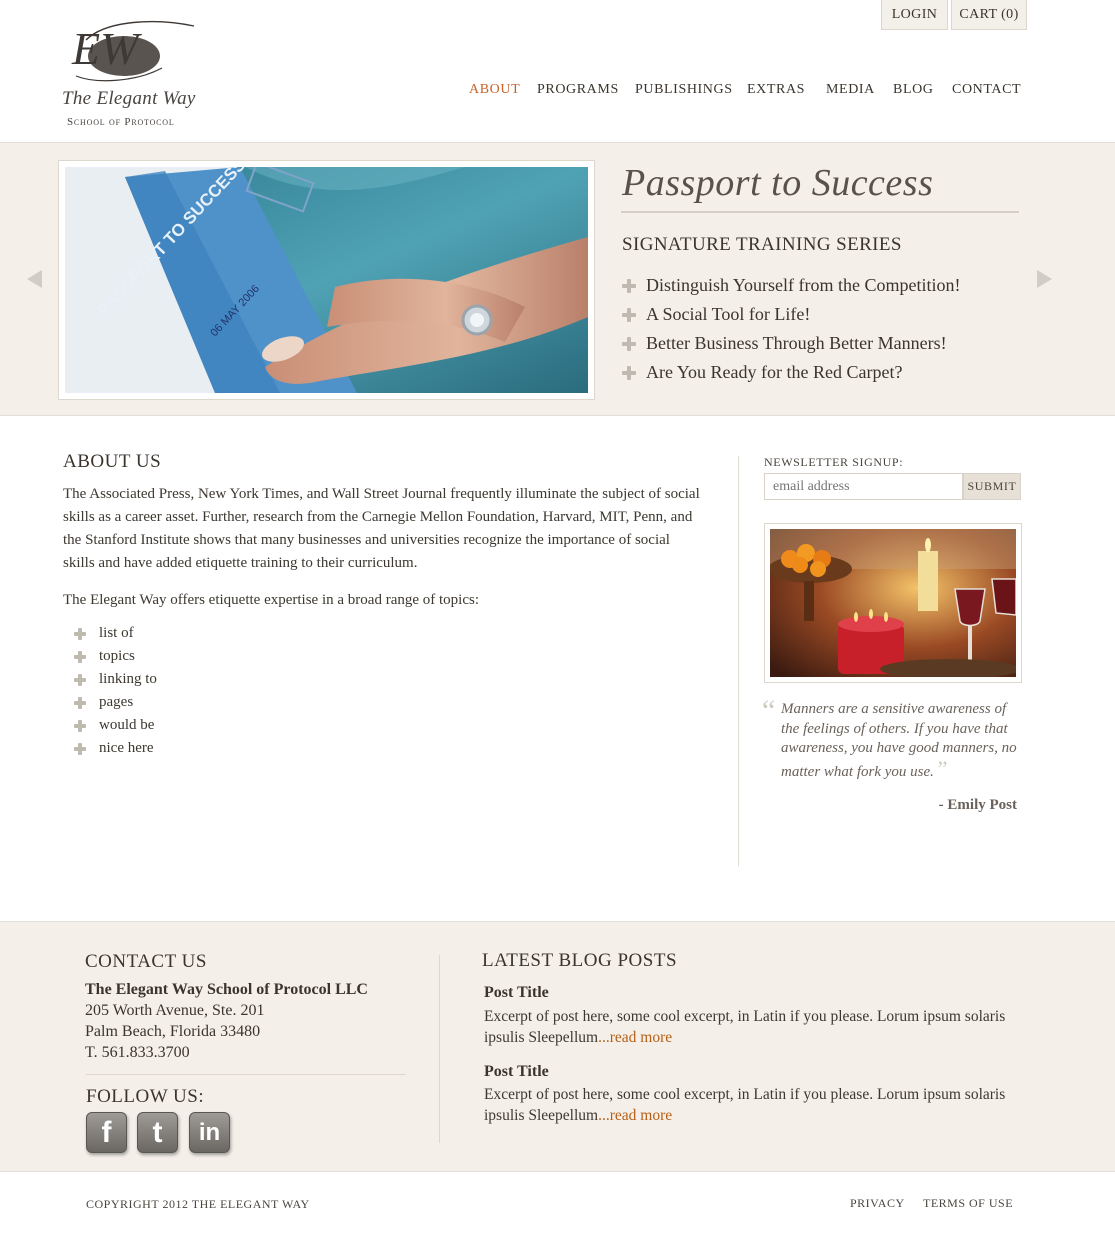 This screenshot has width=1115, height=1247. Describe the element at coordinates (126, 748) in the screenshot. I see `topic-label: nice here` at that location.